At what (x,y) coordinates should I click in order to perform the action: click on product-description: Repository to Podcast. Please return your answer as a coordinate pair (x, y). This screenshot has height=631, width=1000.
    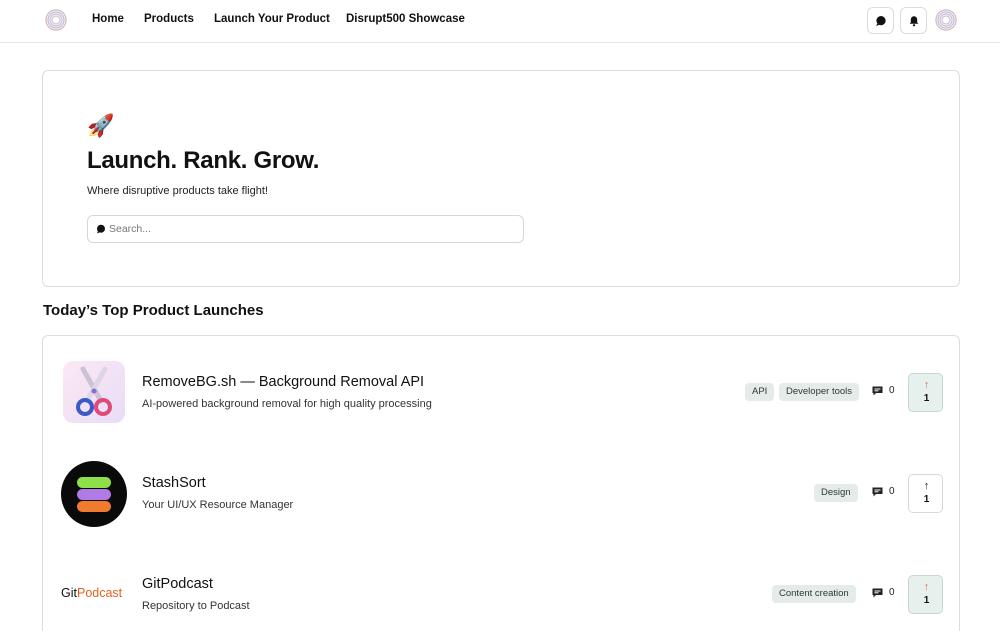
    Looking at the image, I should click on (196, 606).